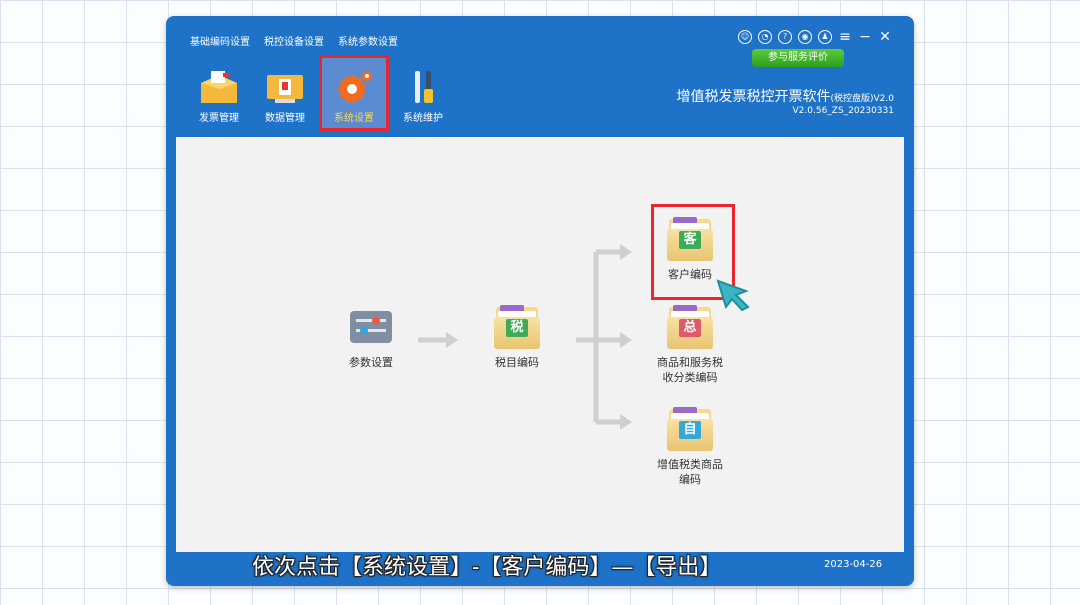 The width and height of the screenshot is (1080, 605). What do you see at coordinates (423, 118) in the screenshot?
I see `tool-maintenance-label: 系统维护` at bounding box center [423, 118].